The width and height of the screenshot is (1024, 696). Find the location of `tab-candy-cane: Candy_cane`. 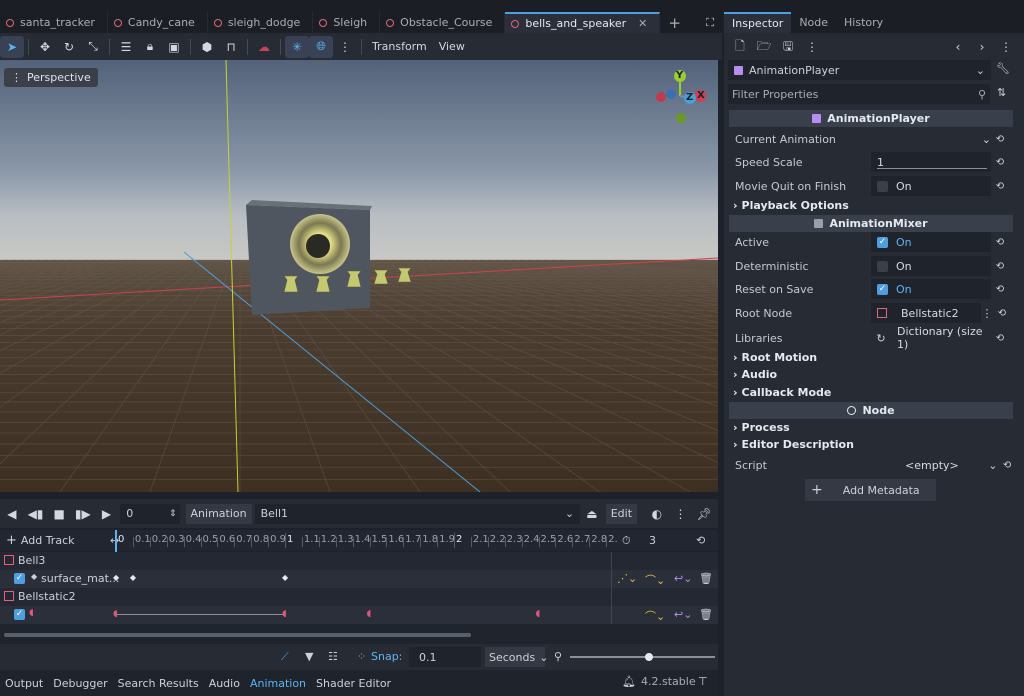

tab-candy-cane: Candy_cane is located at coordinates (158, 22).